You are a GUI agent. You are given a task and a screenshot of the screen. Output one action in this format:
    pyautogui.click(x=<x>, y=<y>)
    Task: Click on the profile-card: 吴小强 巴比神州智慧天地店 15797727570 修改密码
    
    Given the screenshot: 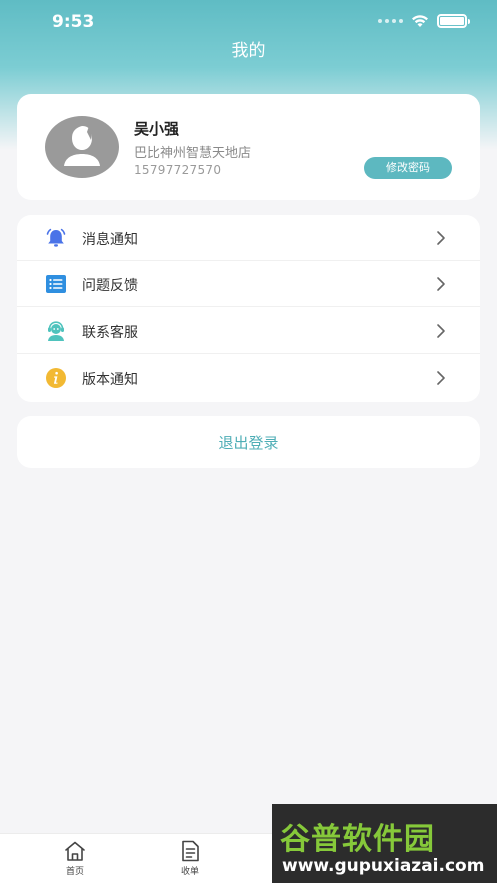 What is the action you would take?
    pyautogui.click(x=248, y=147)
    